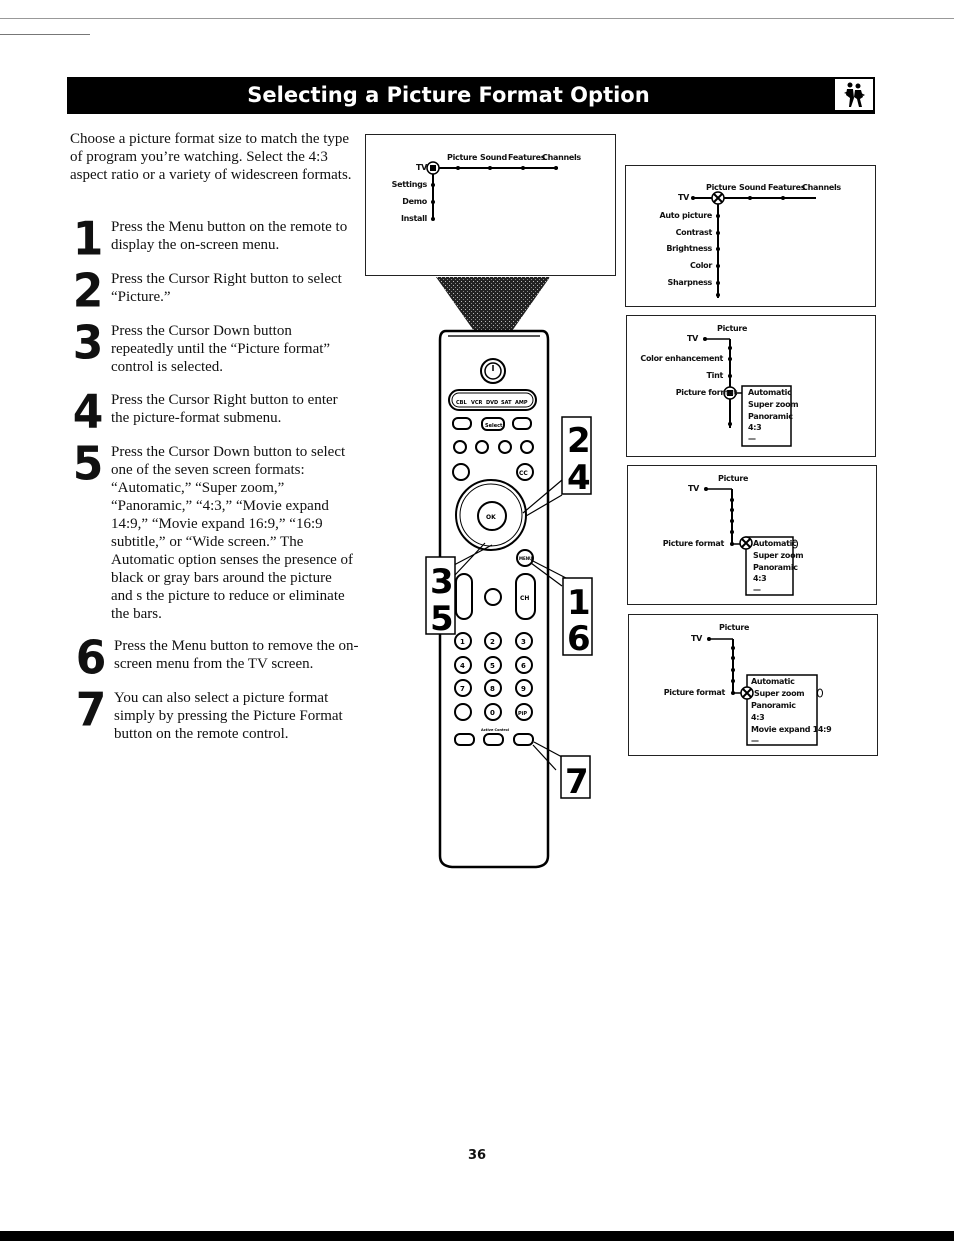  I want to click on callout-number: 6, so click(579, 639).